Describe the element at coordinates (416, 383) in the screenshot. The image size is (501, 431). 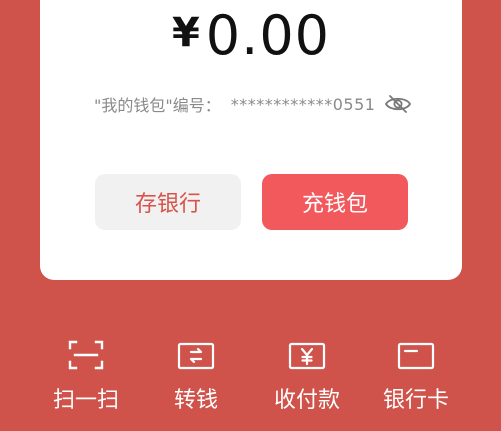
I see `action-bank-card: 银行卡` at that location.